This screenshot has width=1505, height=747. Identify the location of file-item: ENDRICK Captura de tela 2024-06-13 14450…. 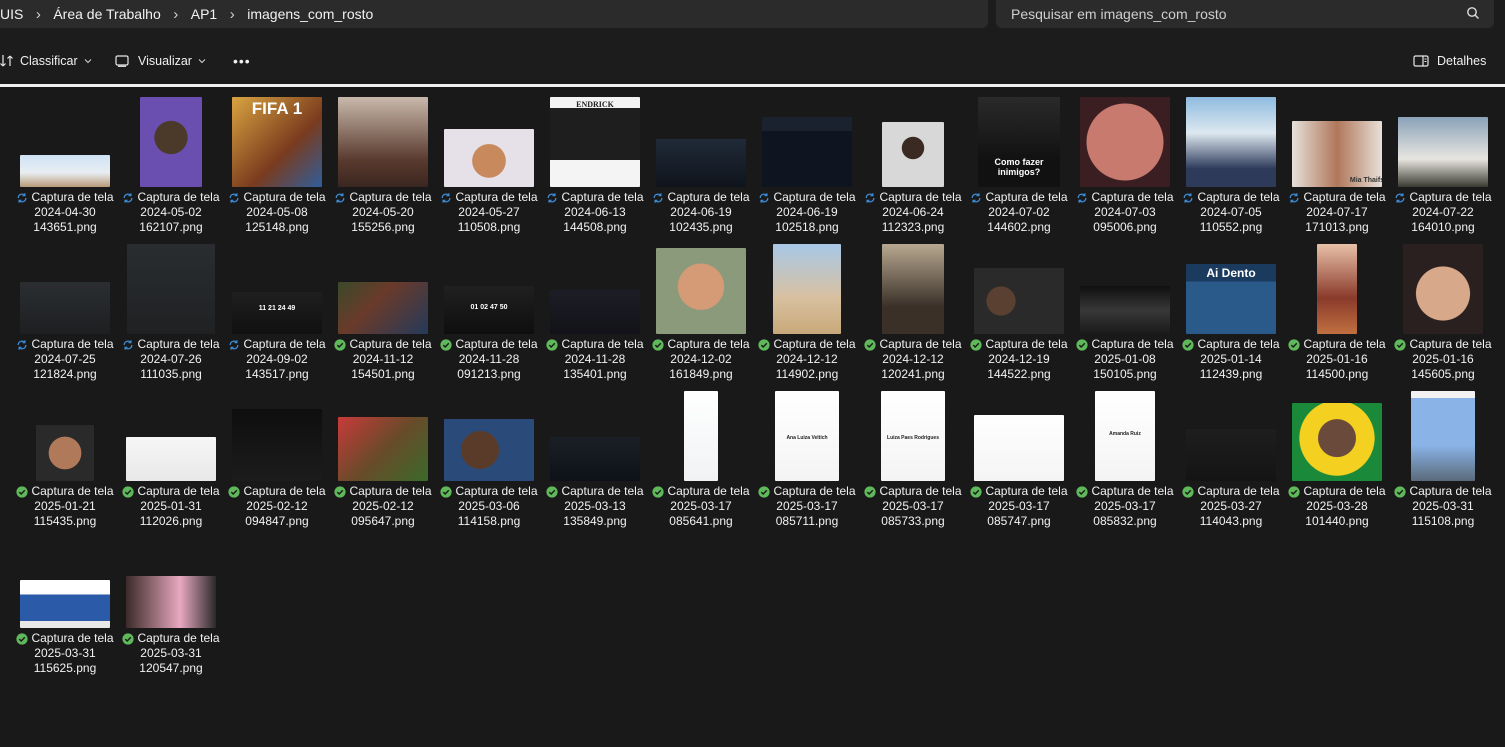
(595, 168).